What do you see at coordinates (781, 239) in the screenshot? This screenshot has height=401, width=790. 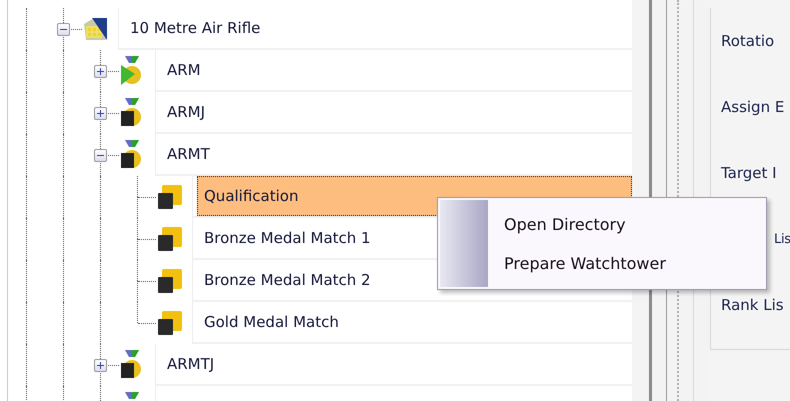 I see `option-label: Lis` at bounding box center [781, 239].